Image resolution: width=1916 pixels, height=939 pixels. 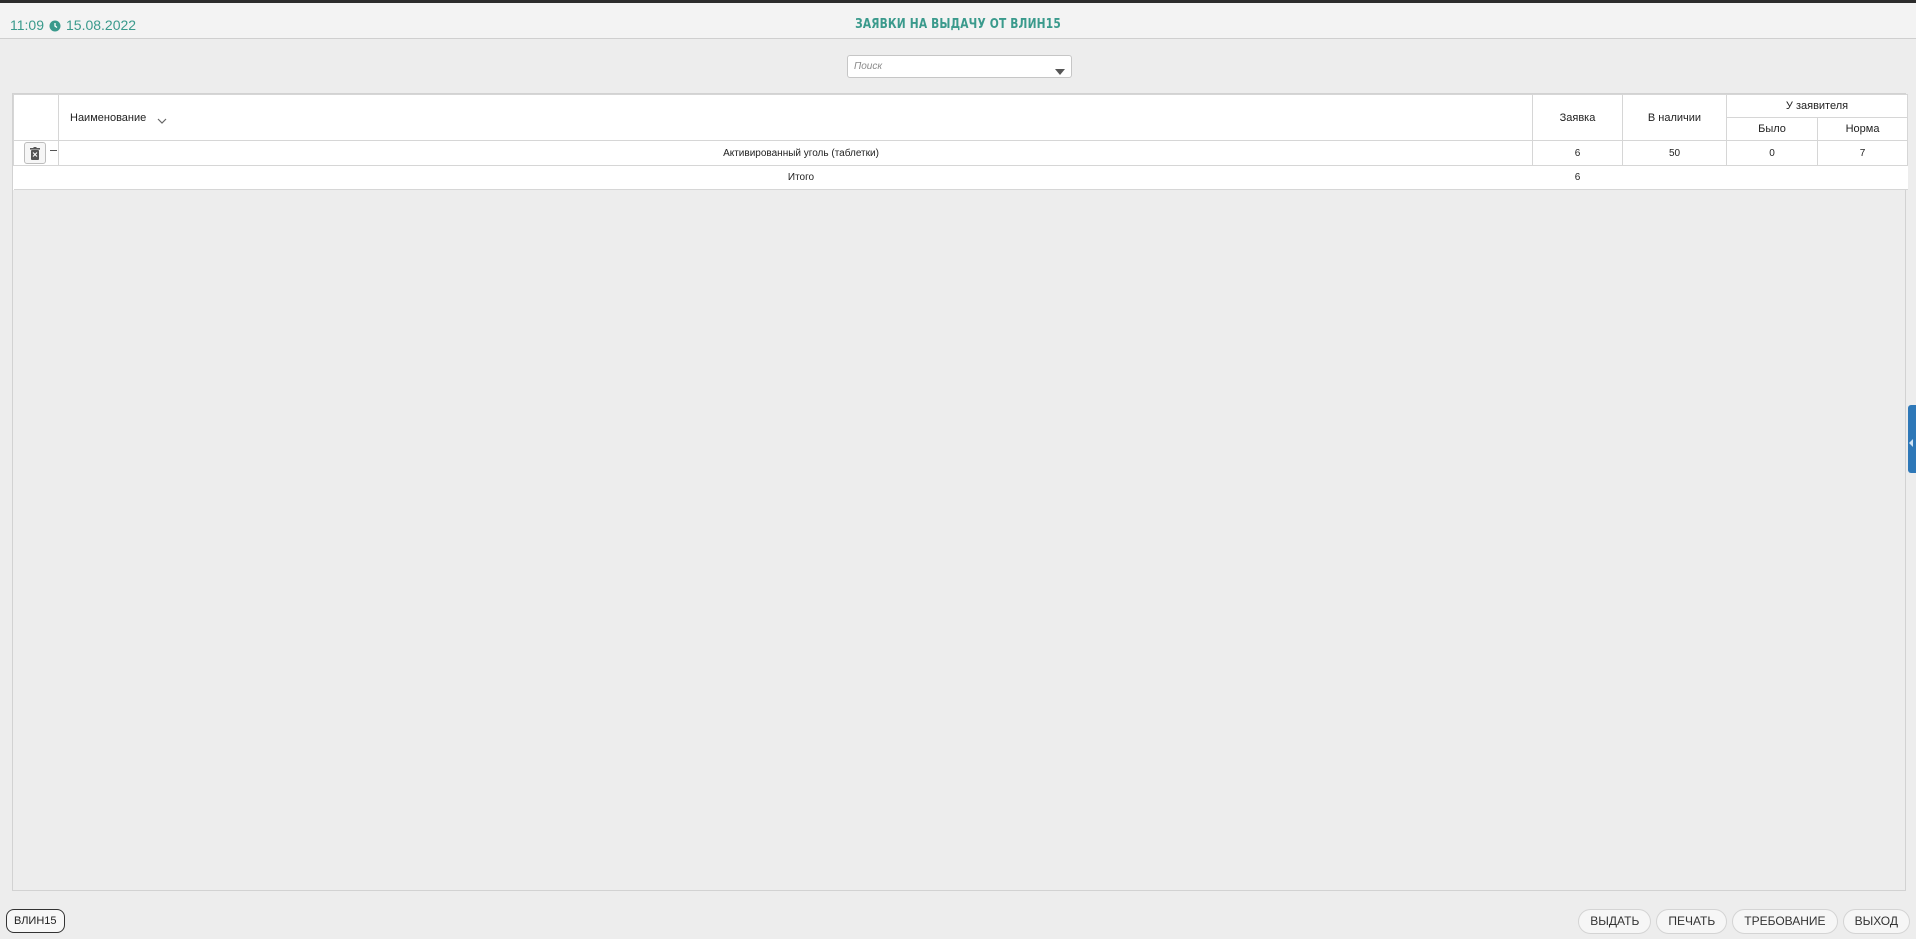 What do you see at coordinates (35, 921) in the screenshot?
I see `user-chip: ВЛИН15` at bounding box center [35, 921].